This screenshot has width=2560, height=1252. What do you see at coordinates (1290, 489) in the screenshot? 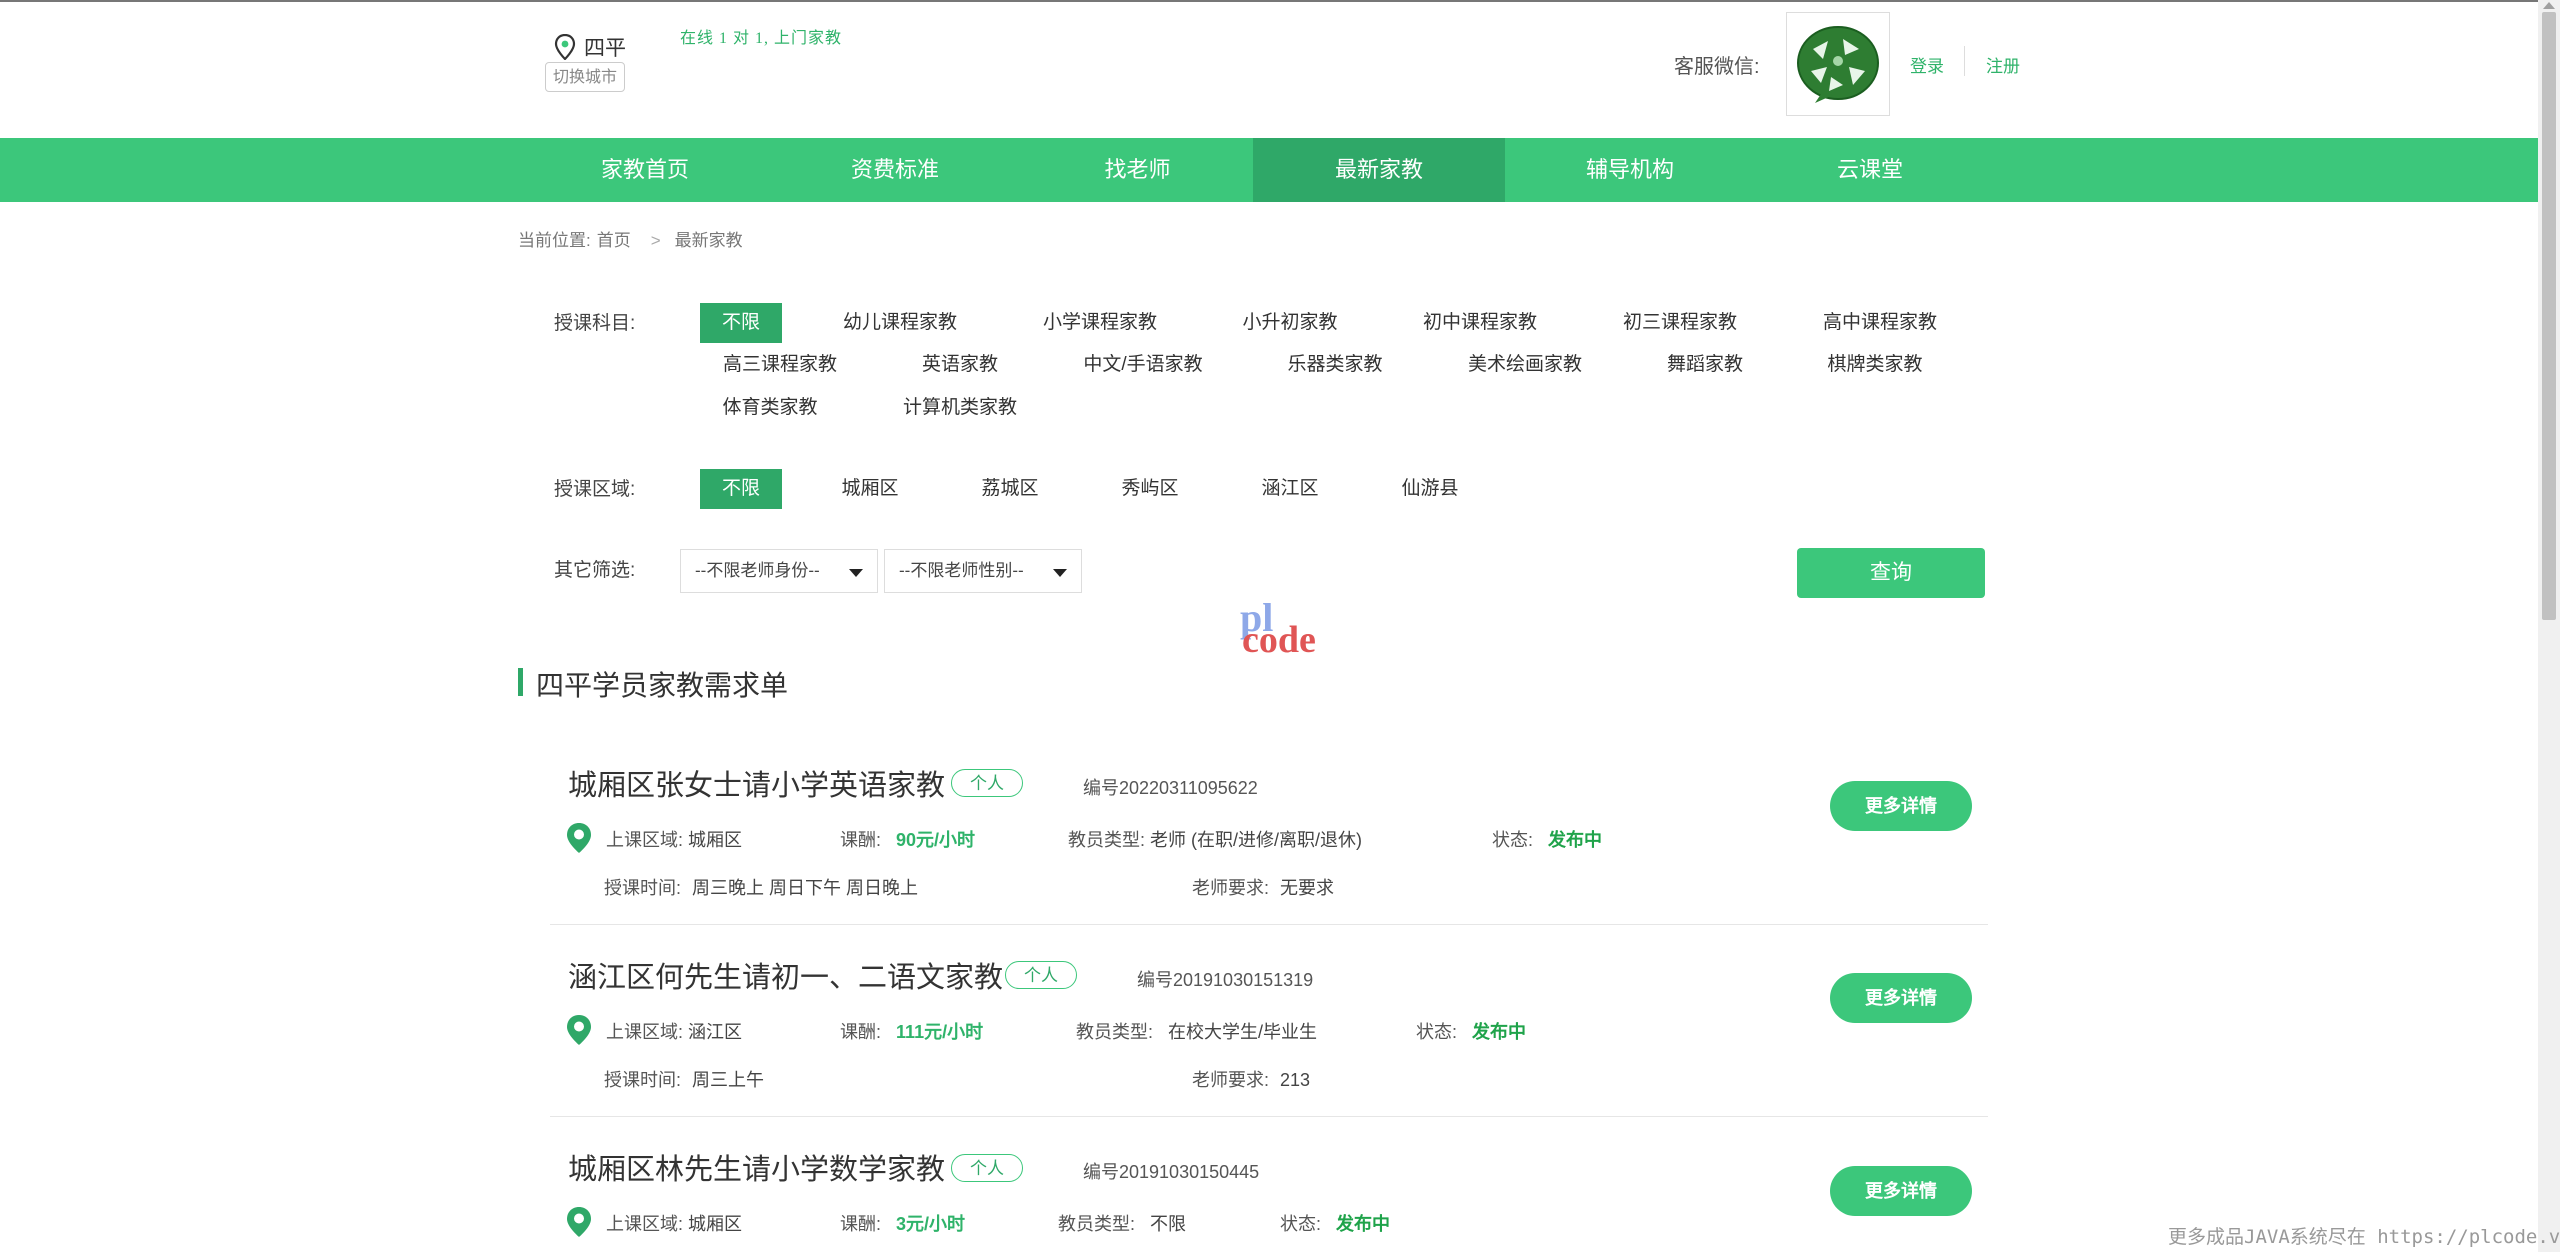
I see `region-chip: 涵江区` at bounding box center [1290, 489].